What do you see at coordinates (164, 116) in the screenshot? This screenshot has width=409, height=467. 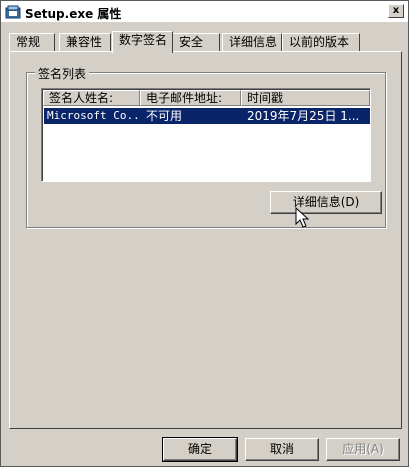 I see `email-cell: 不可用` at bounding box center [164, 116].